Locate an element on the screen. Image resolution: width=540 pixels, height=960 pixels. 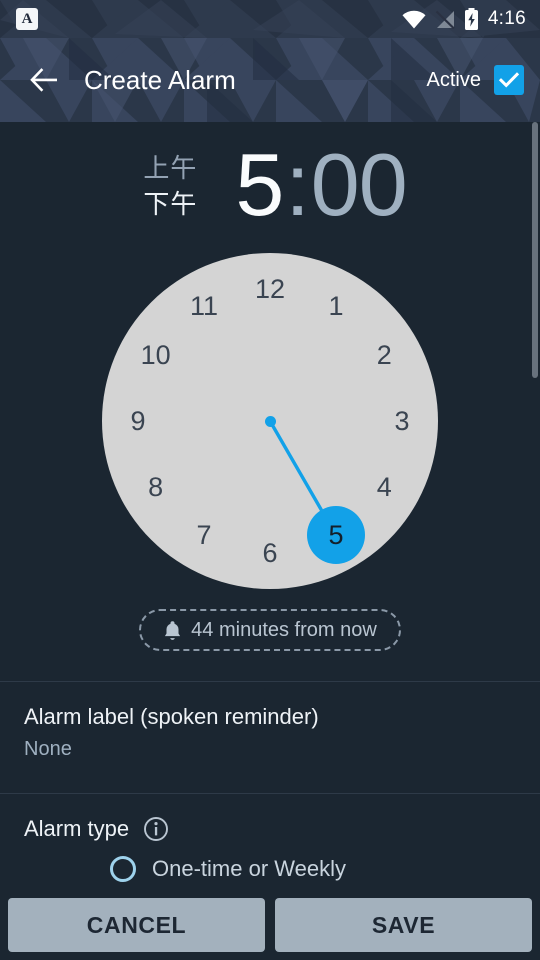
save-button: SAVE is located at coordinates (403, 925).